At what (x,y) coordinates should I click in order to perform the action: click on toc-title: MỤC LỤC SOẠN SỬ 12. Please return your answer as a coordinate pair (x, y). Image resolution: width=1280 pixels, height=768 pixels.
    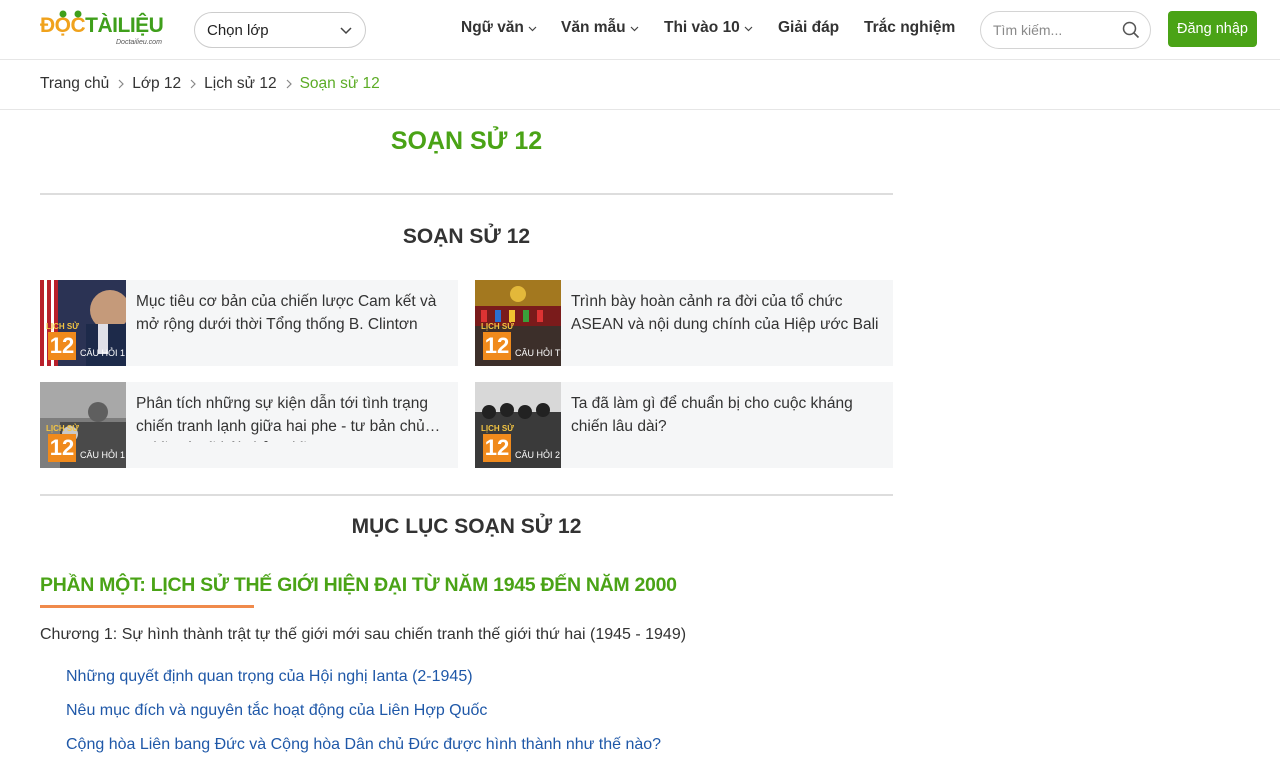
    Looking at the image, I should click on (466, 526).